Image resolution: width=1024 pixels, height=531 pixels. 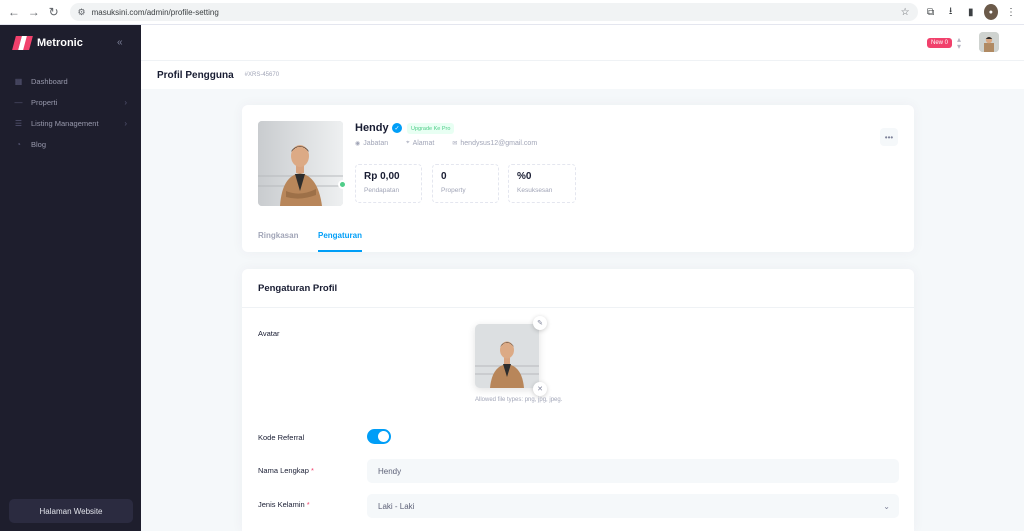 What do you see at coordinates (578, 288) in the screenshot?
I see `settings-title: Pengaturan Profil` at bounding box center [578, 288].